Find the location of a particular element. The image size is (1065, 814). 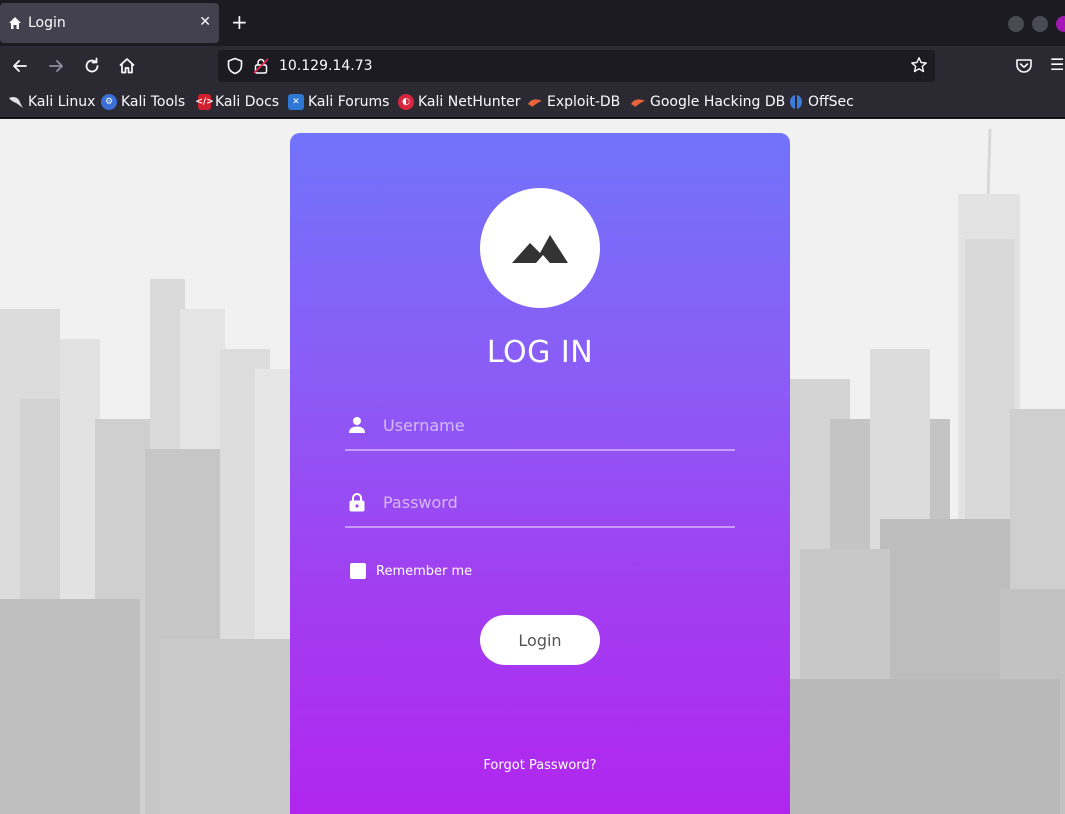

bookmark-label: Google Hacking DB is located at coordinates (718, 102).